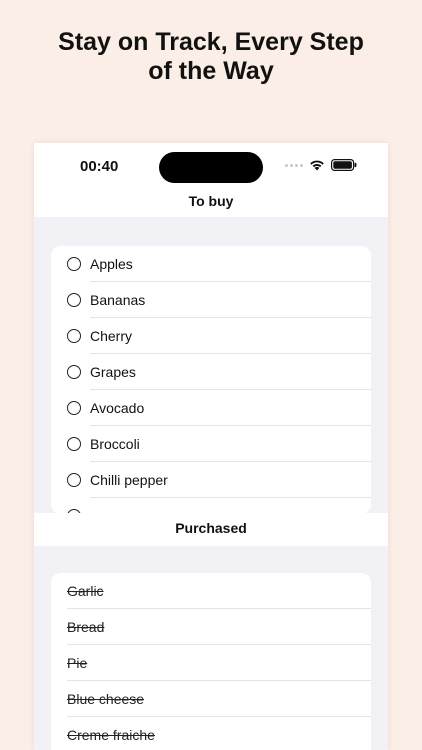 This screenshot has width=422, height=750. I want to click on list-item: Cherry, so click(211, 336).